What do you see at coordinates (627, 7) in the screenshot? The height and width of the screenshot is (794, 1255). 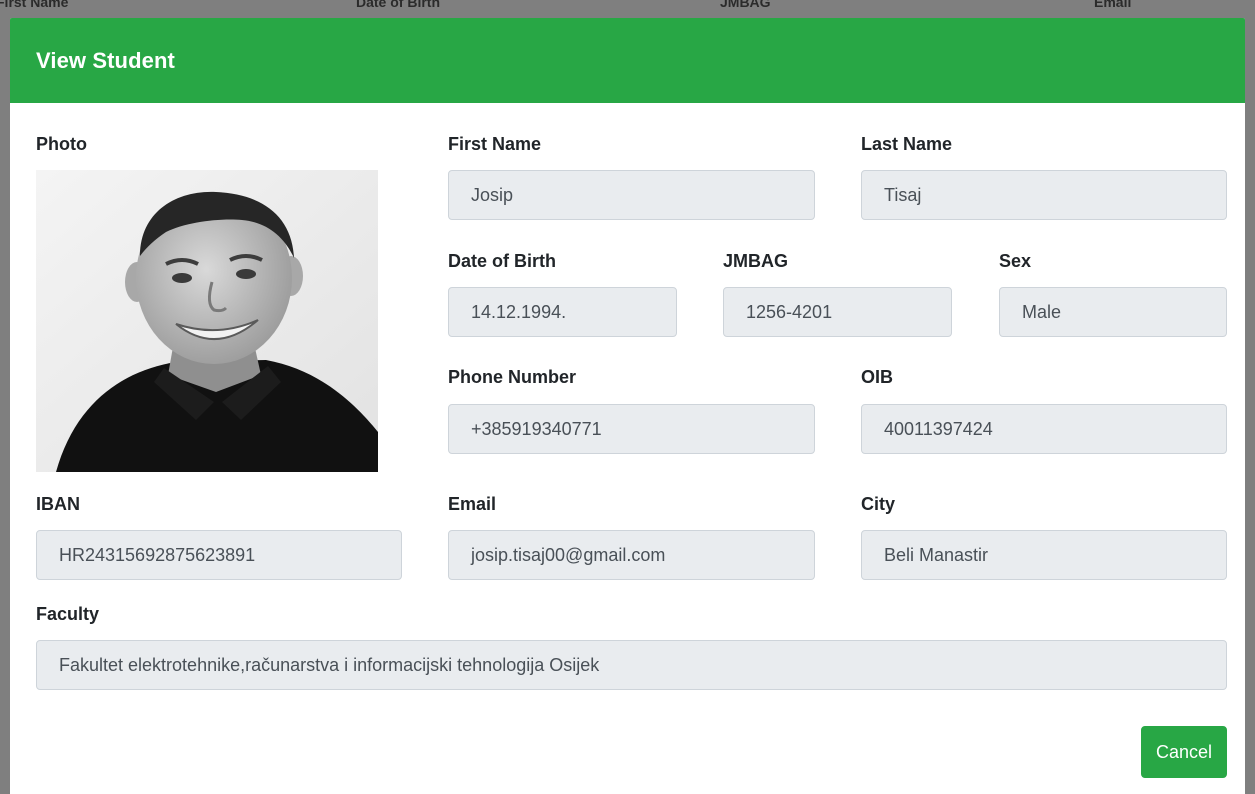 I see `background-table-header: First Name Date of Birth JMBAG Email` at bounding box center [627, 7].